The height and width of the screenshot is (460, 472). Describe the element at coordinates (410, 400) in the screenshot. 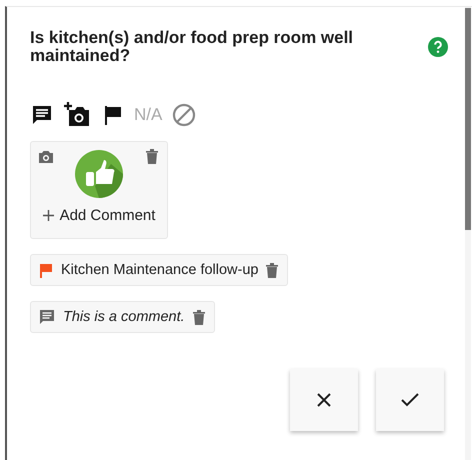

I see `check-icon` at that location.